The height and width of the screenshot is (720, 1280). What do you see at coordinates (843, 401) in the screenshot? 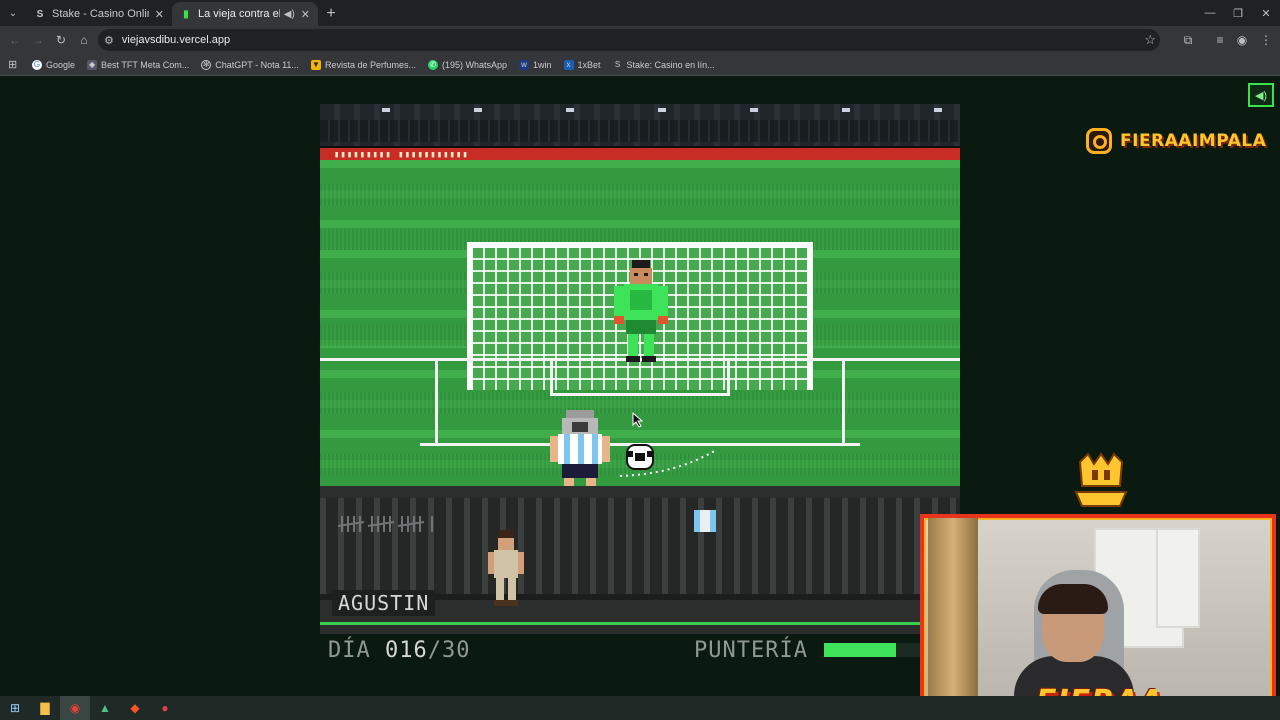
I see `penalty-box-right` at bounding box center [843, 401].